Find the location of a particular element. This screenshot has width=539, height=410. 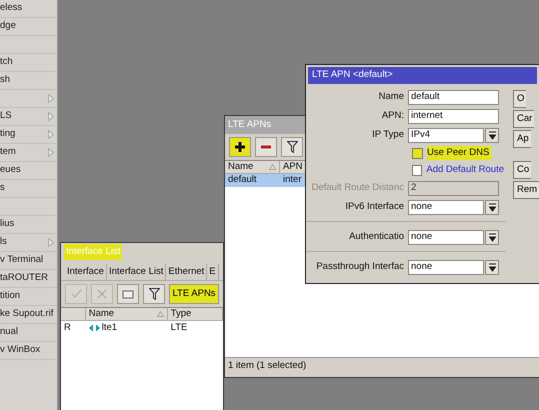

minus-icon is located at coordinates (266, 147).